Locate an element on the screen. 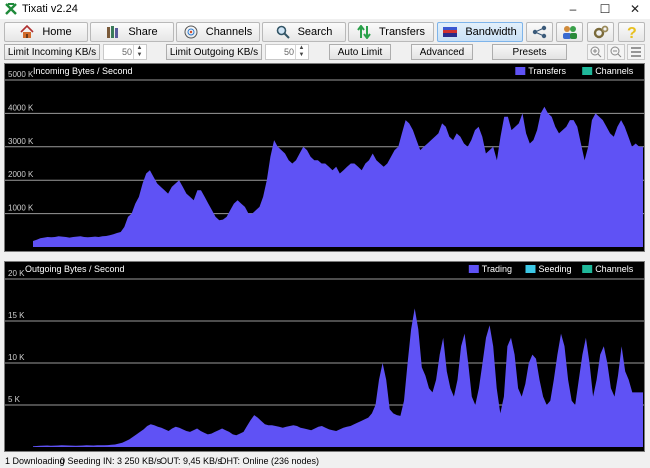 The width and height of the screenshot is (650, 468). y-tick-label: 1000 K is located at coordinates (21, 208).